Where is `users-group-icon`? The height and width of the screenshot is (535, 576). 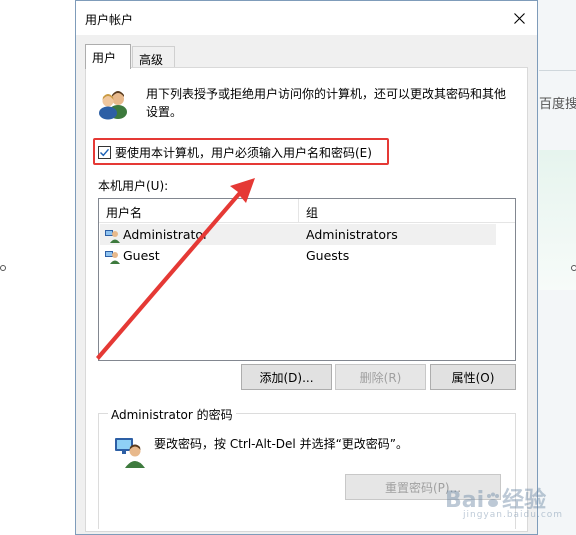
users-group-icon is located at coordinates (113, 105).